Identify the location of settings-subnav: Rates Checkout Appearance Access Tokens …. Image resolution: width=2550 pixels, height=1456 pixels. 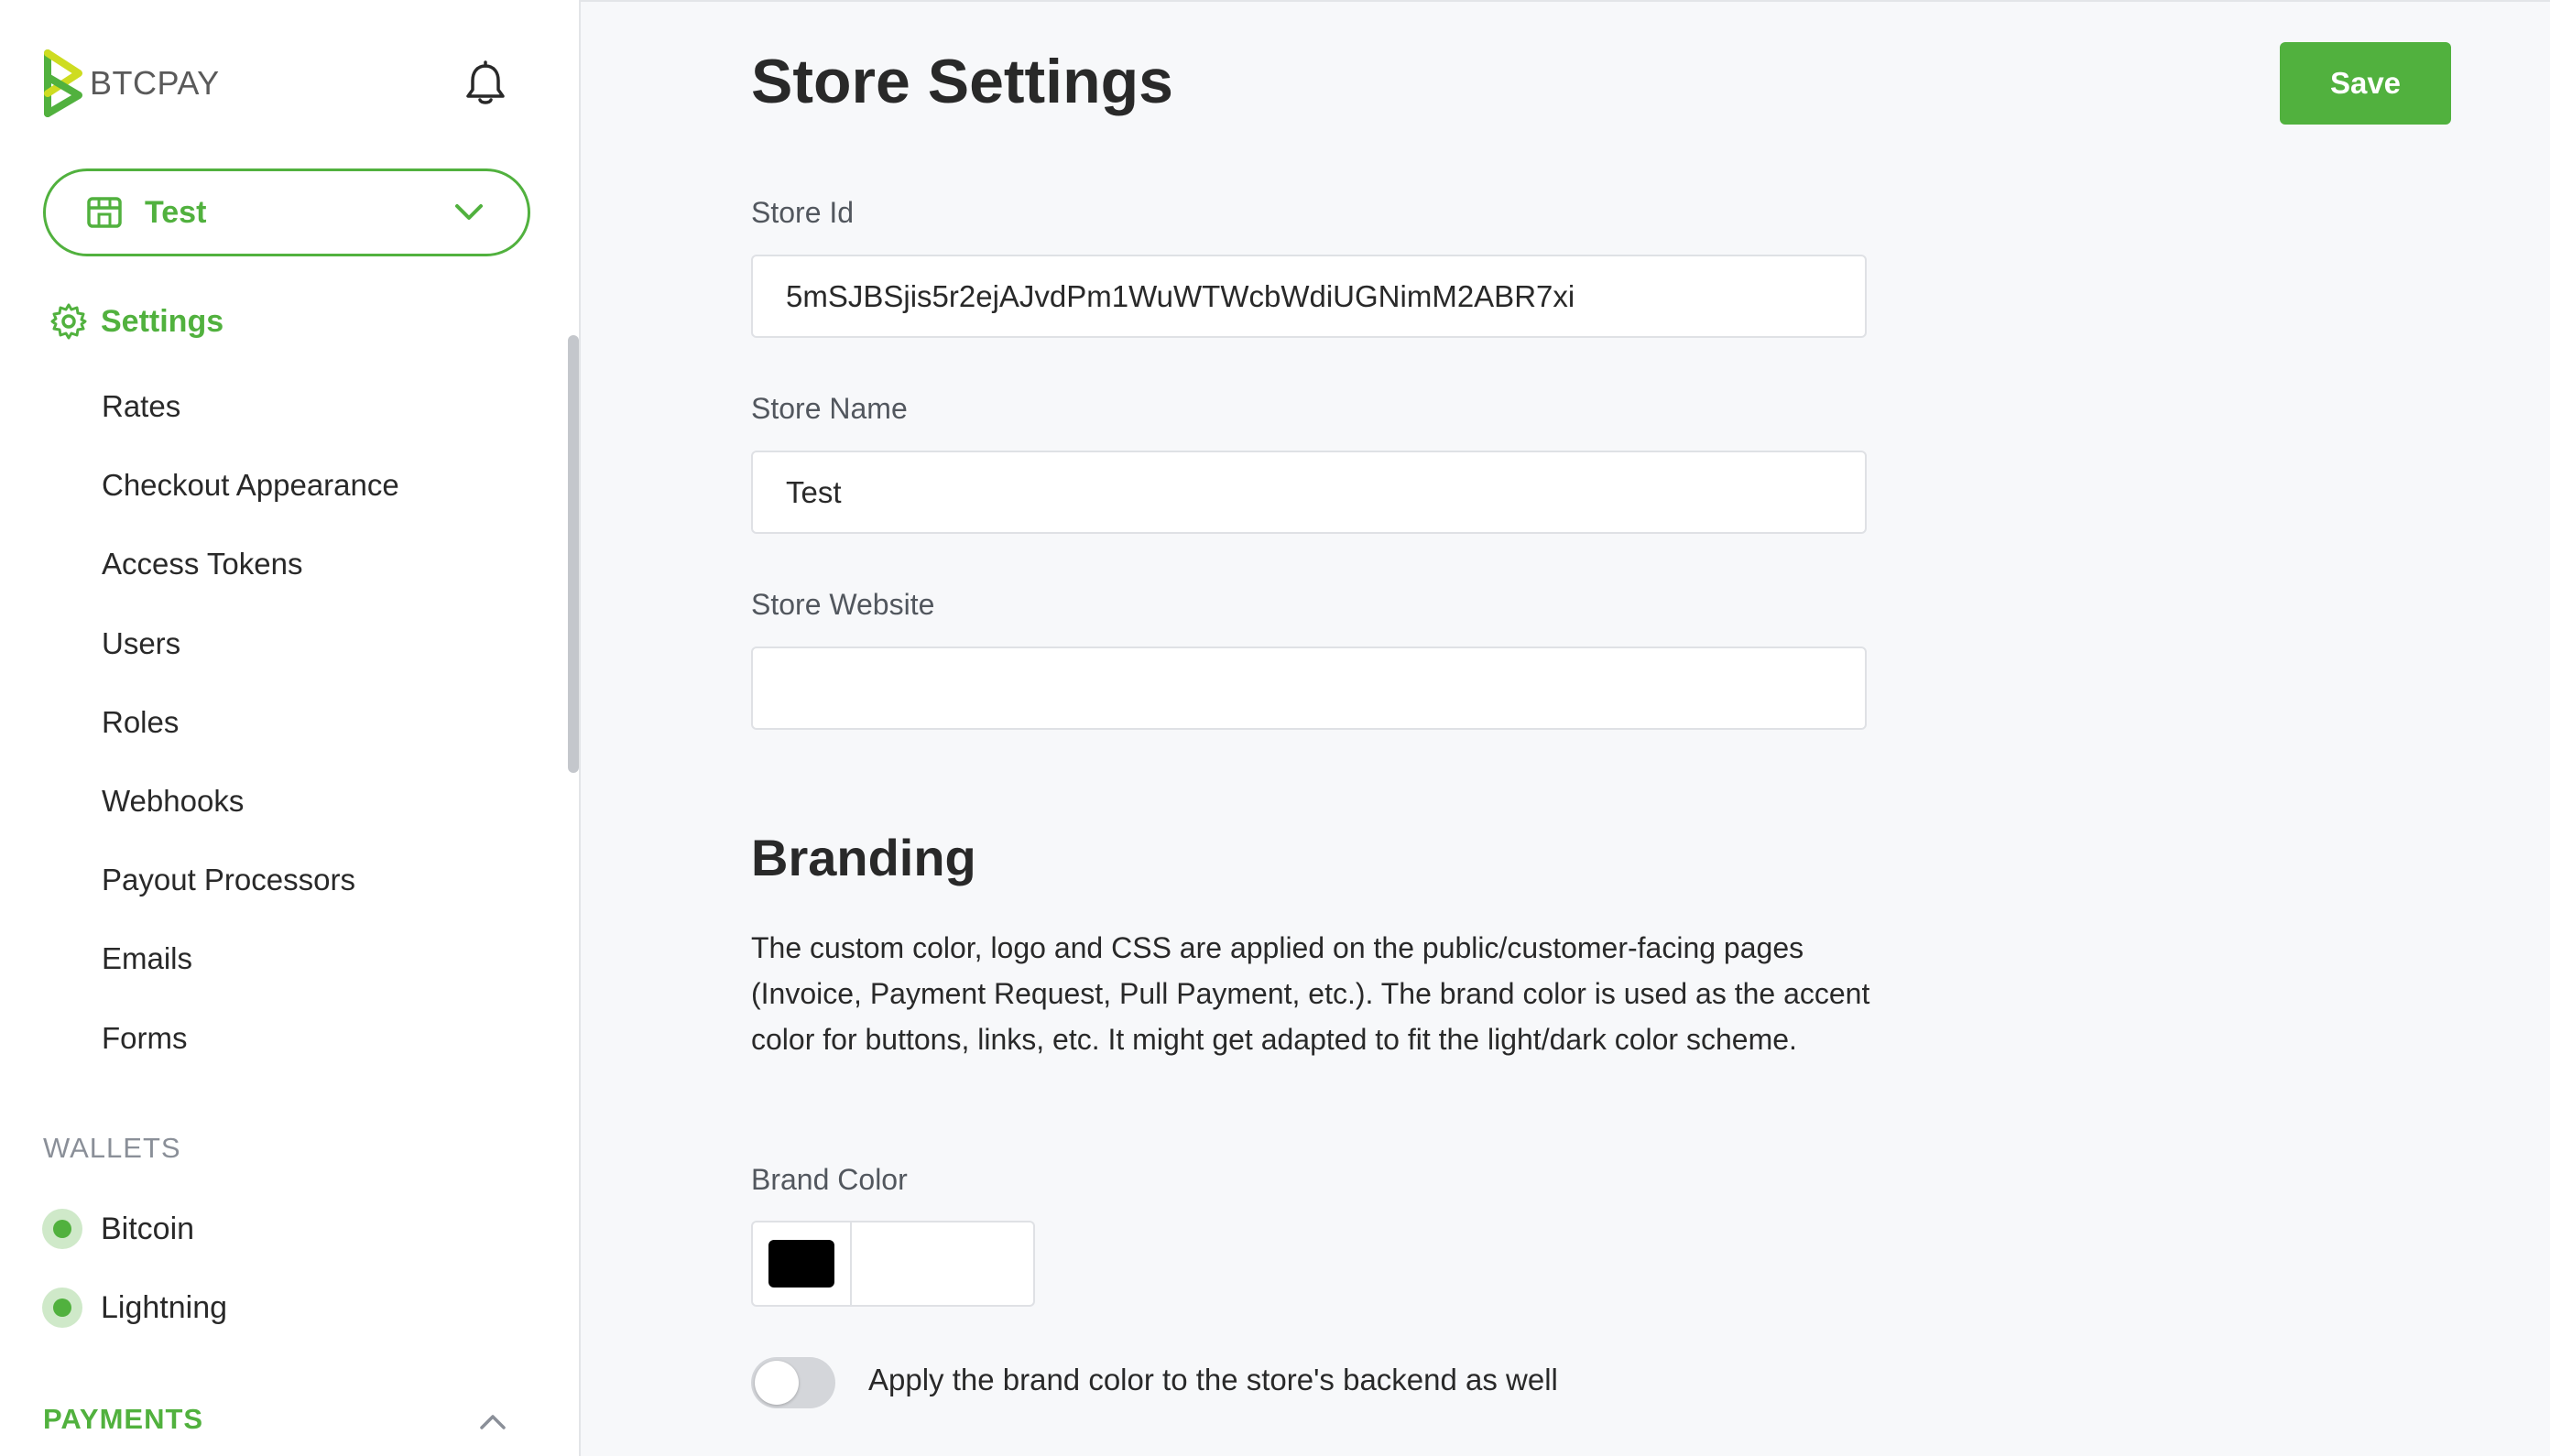
(250, 740).